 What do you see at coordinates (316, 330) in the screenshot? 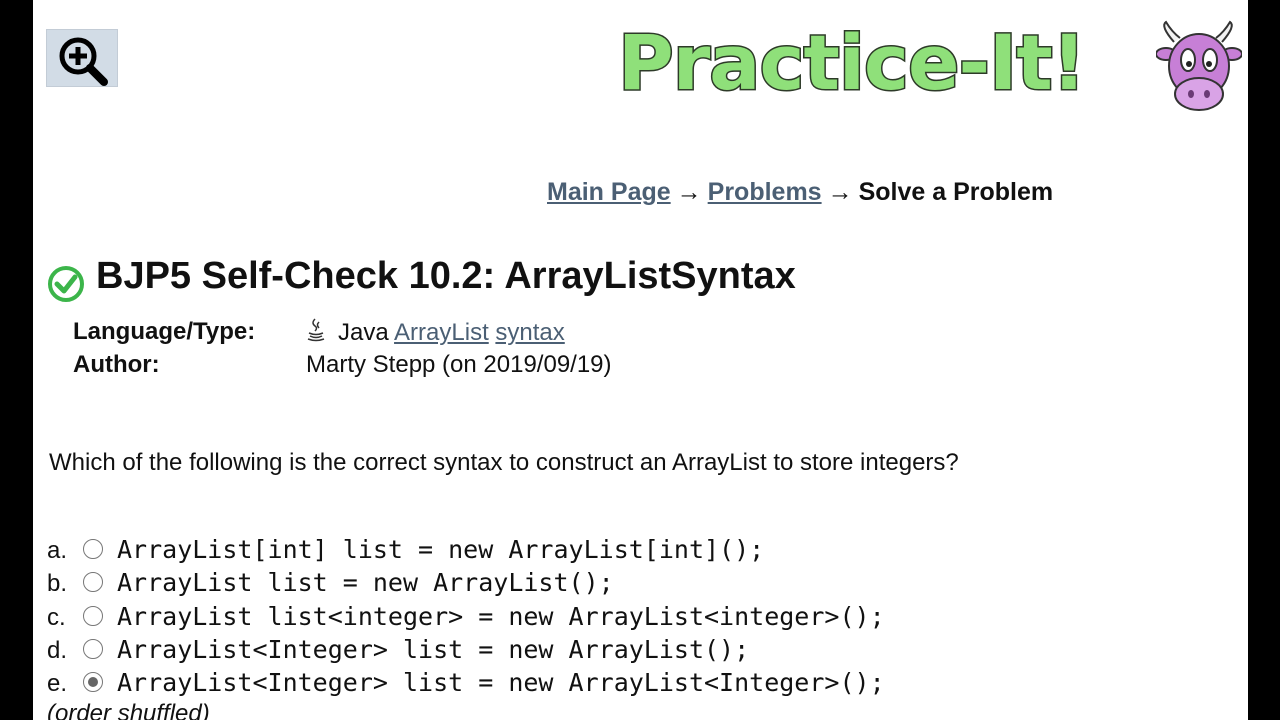
I see `java-icon` at bounding box center [316, 330].